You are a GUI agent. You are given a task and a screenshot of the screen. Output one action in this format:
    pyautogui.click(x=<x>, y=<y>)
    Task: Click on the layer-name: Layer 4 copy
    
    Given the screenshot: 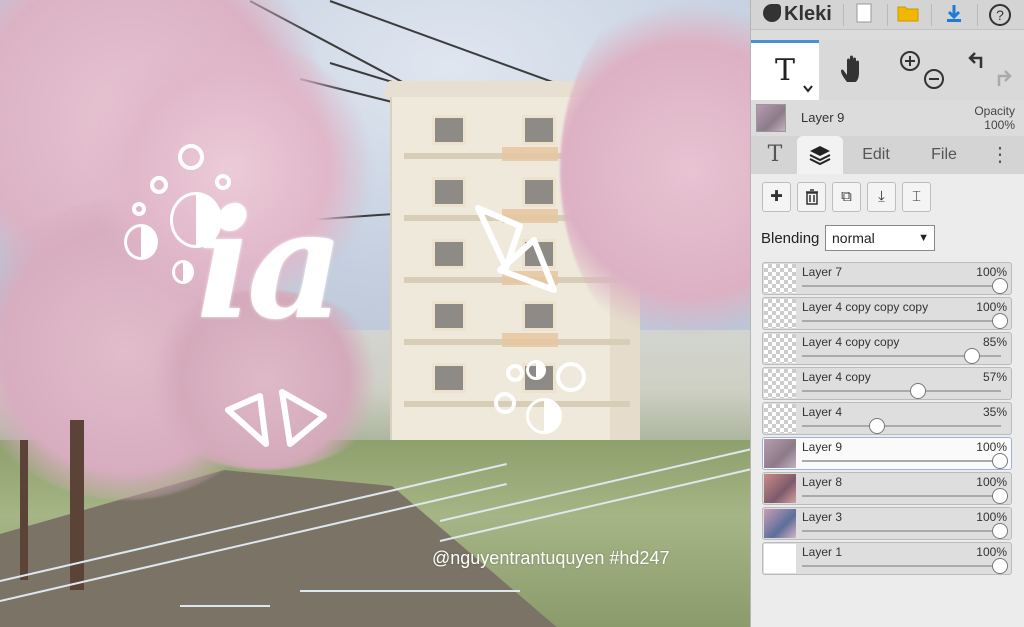 What is the action you would take?
    pyautogui.click(x=836, y=377)
    